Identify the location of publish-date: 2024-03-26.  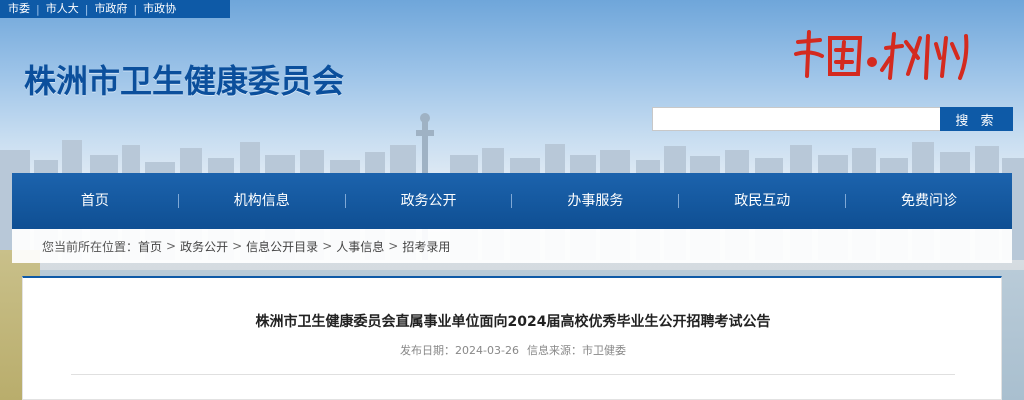
(487, 350).